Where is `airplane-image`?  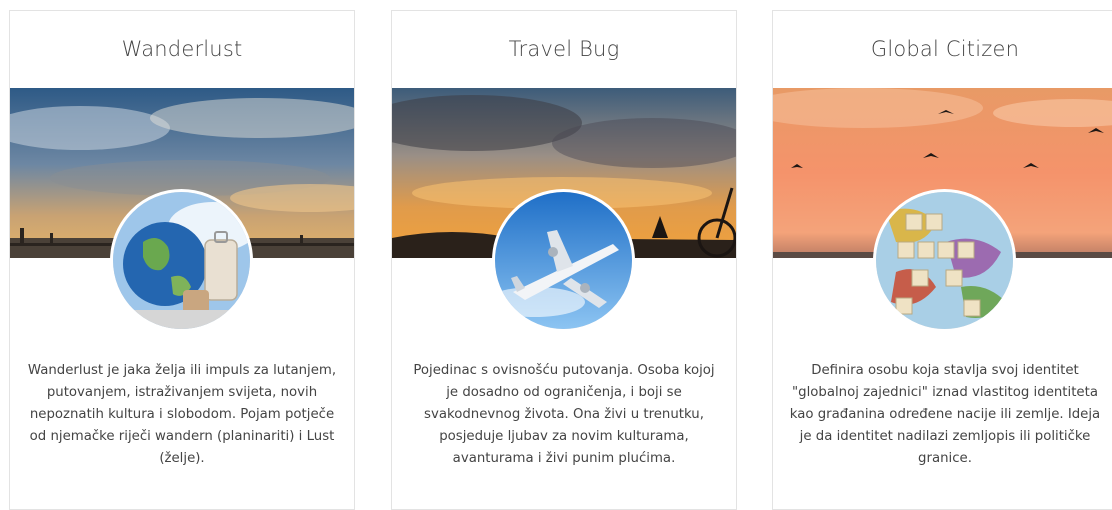 airplane-image is located at coordinates (563, 260).